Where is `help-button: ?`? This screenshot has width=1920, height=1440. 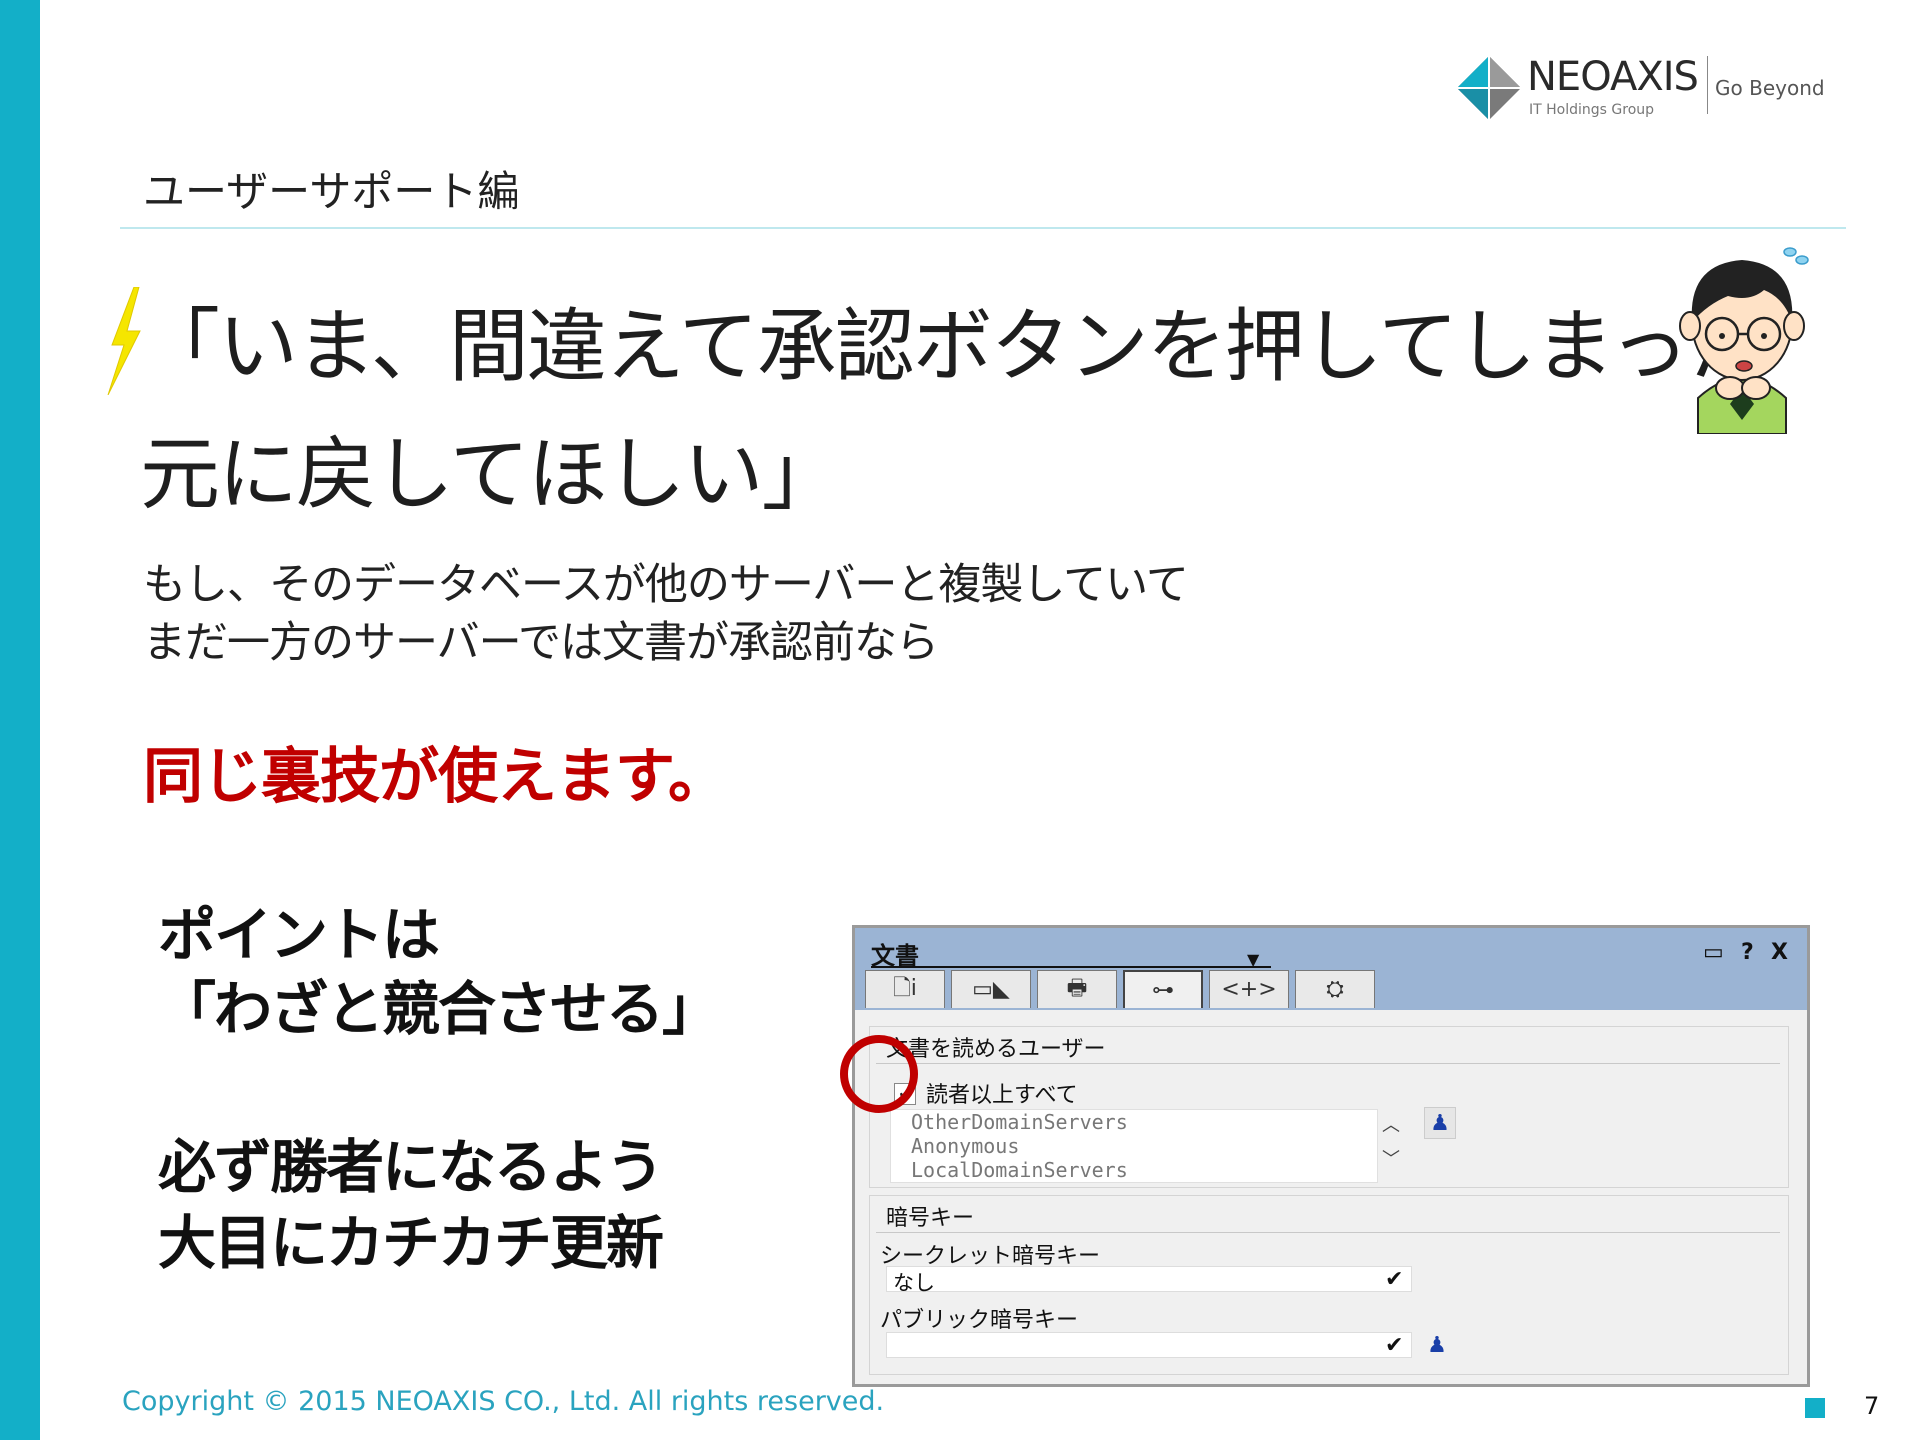 help-button: ? is located at coordinates (1747, 952).